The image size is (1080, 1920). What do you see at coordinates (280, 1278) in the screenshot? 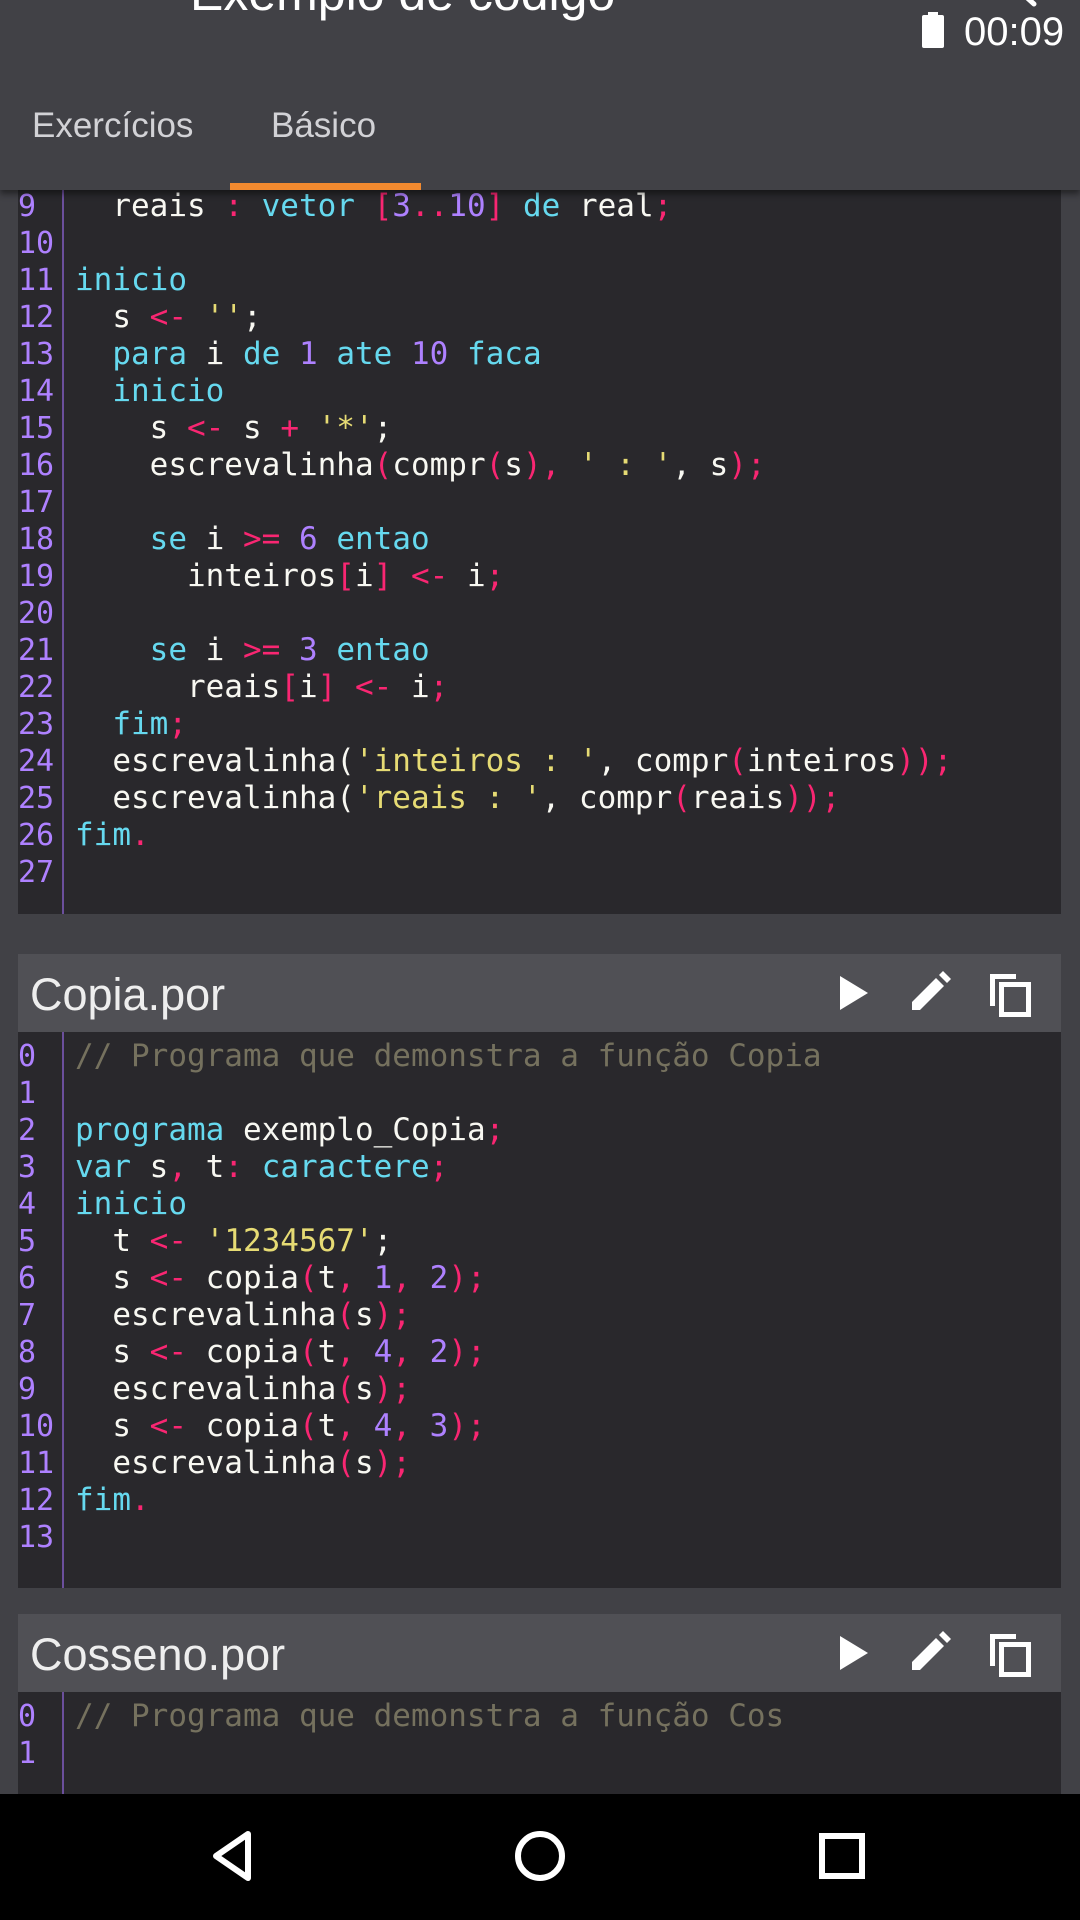
I see `code-text: s <- copia(t, 1, 2);` at bounding box center [280, 1278].